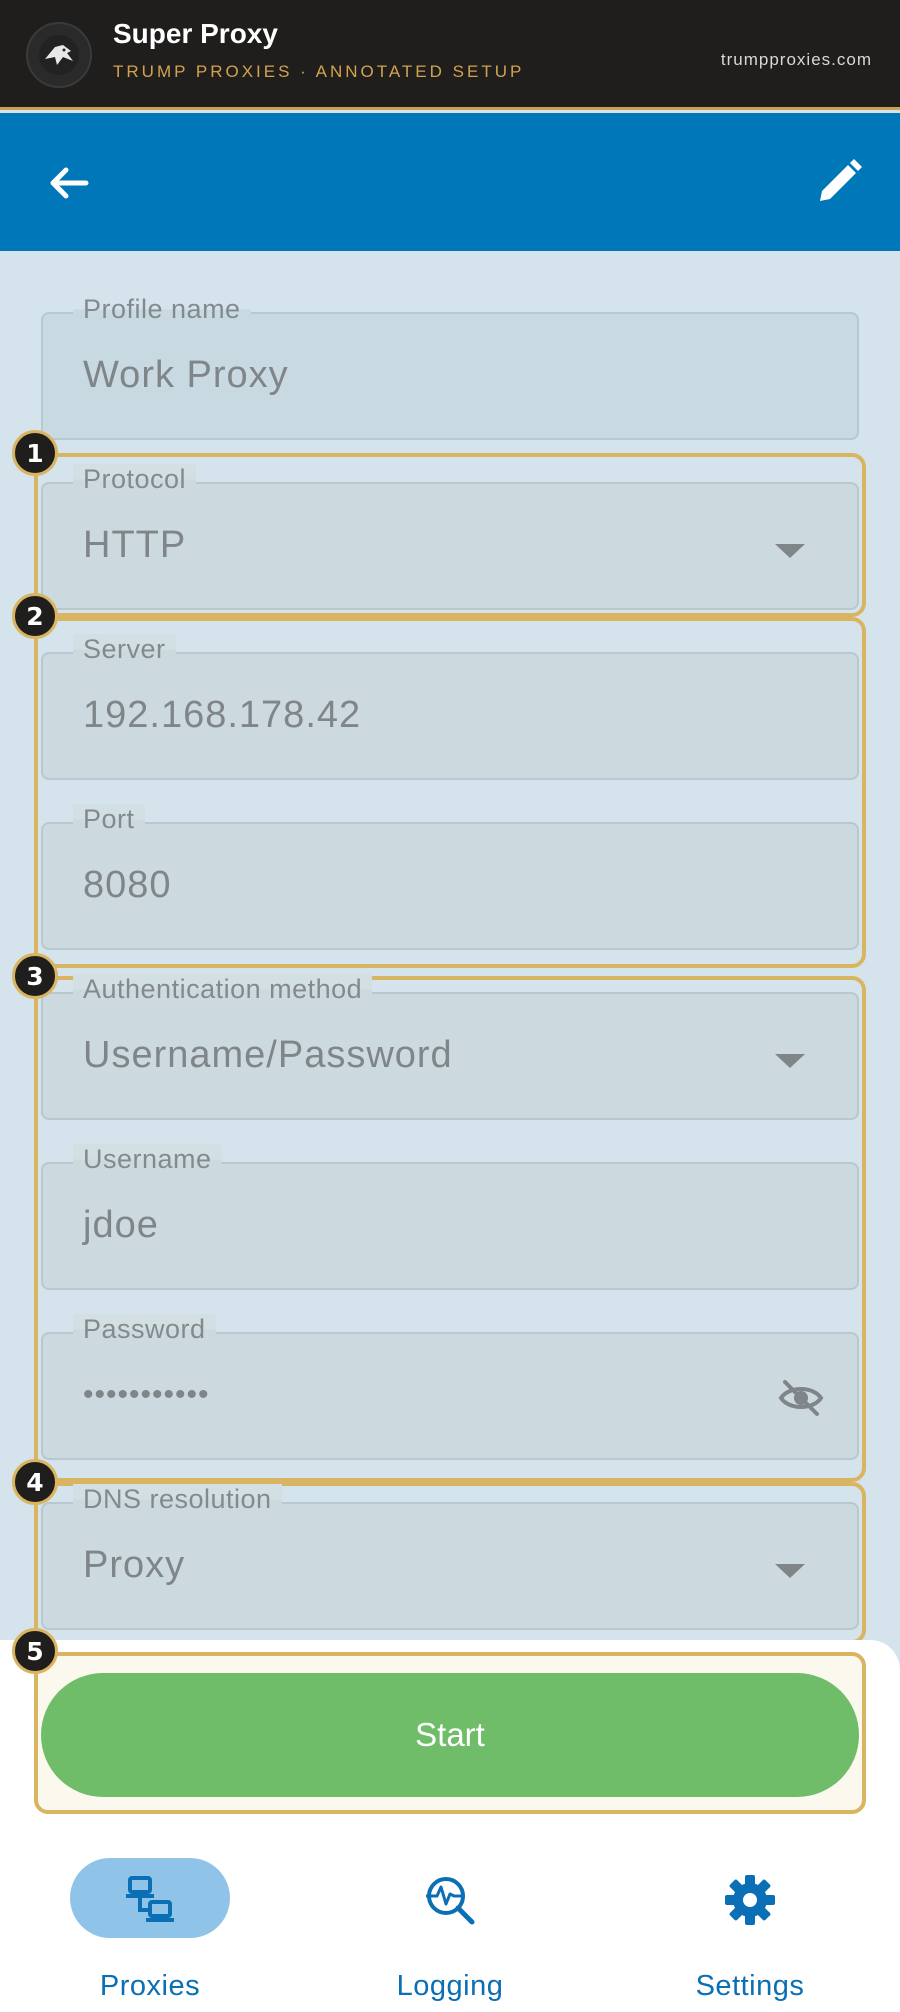 Image resolution: width=900 pixels, height=2012 pixels. Describe the element at coordinates (450, 1986) in the screenshot. I see `nav-logging-label: Logging` at that location.